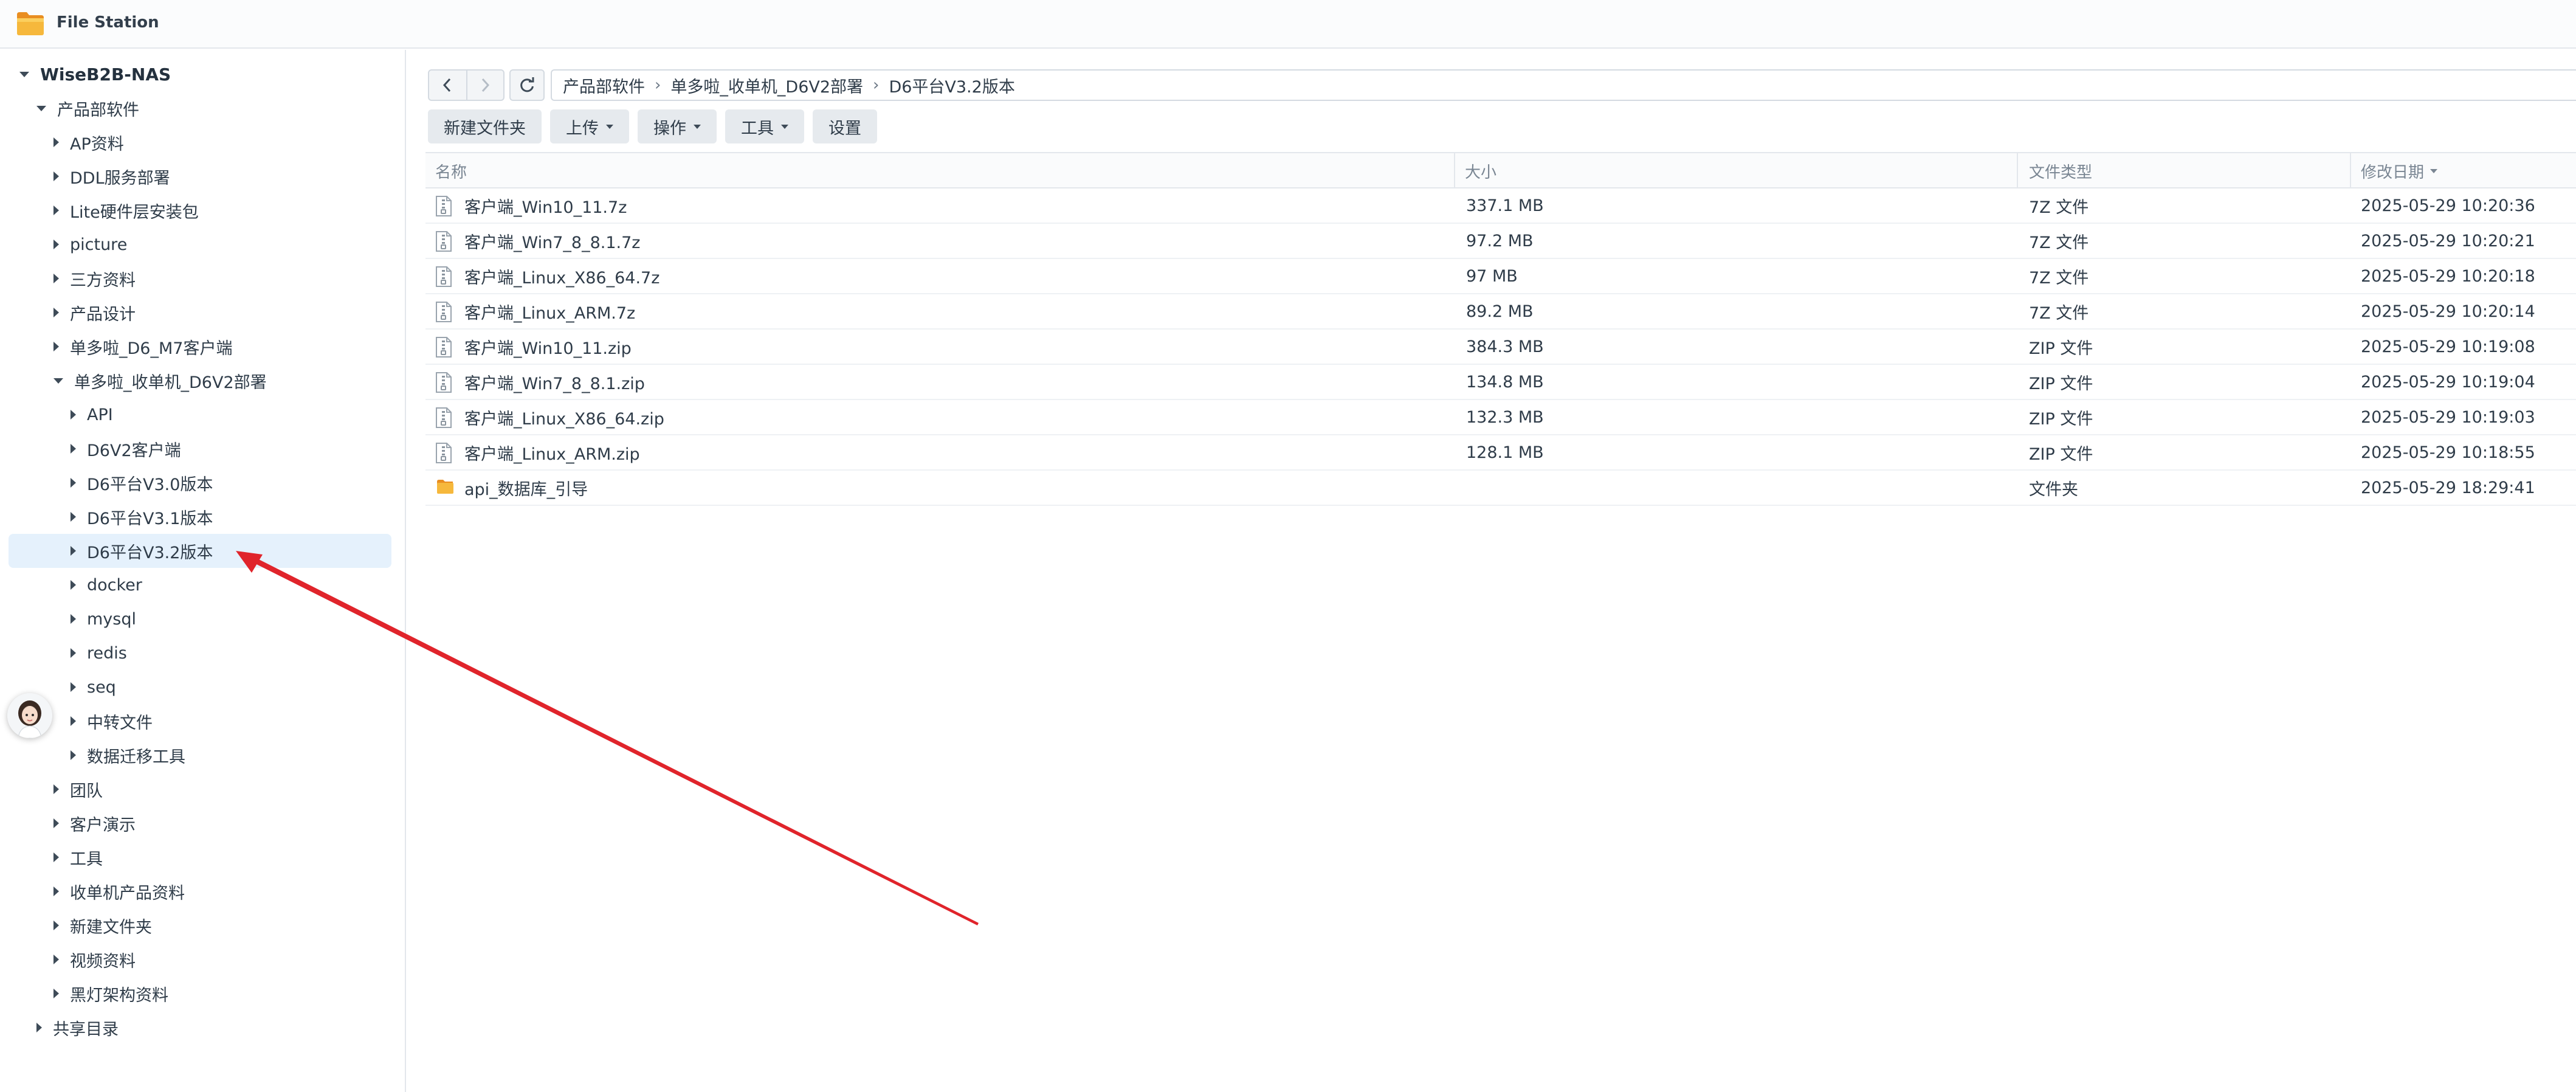 The image size is (2576, 1092). I want to click on sidebar-item: picture, so click(201, 244).